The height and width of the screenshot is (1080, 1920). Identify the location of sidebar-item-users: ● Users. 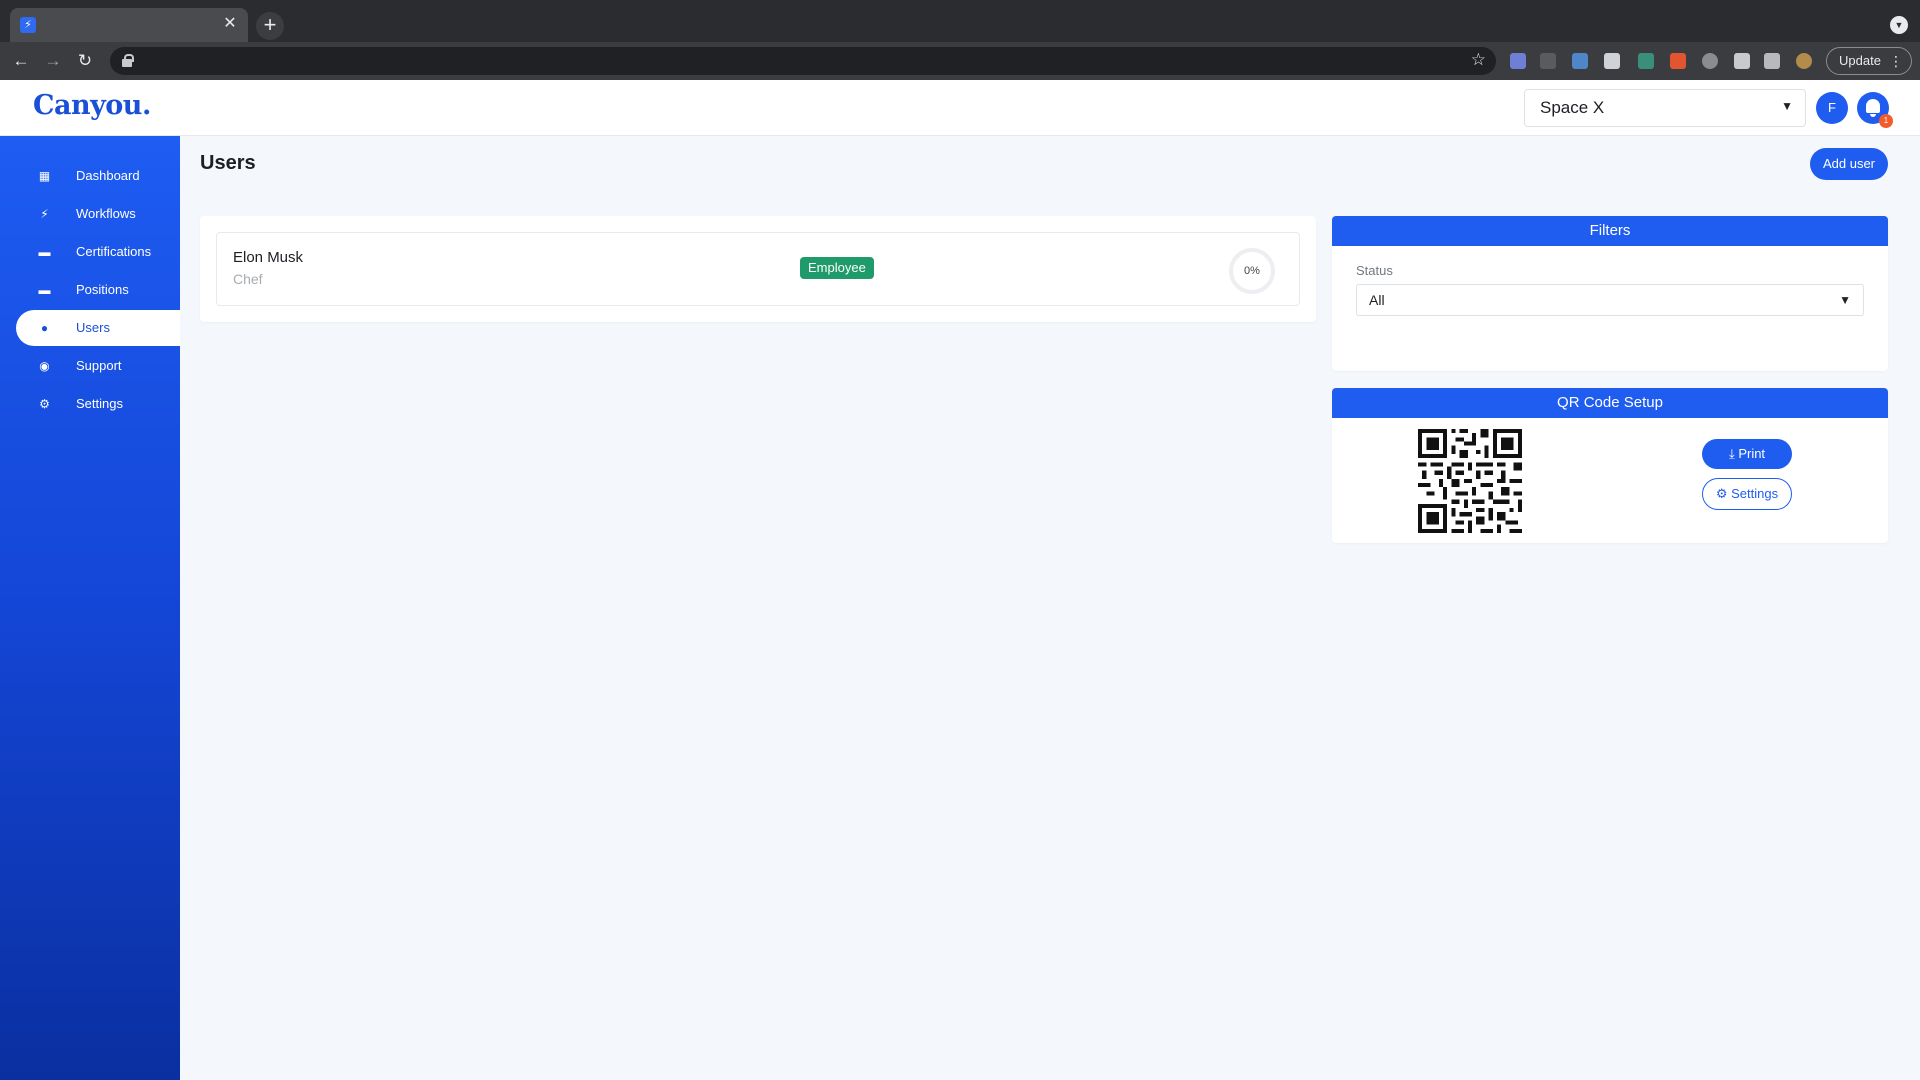
(98, 328).